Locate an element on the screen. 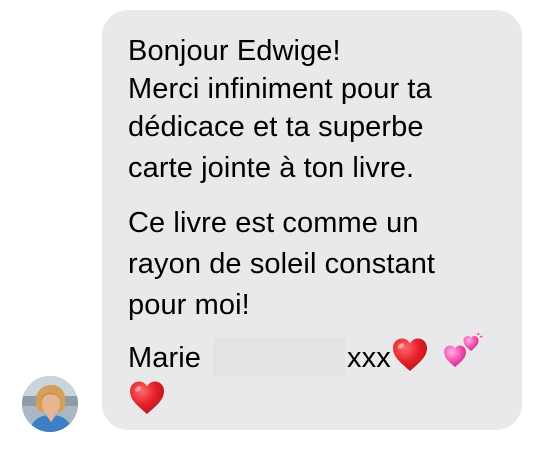 Image resolution: width=554 pixels, height=465 pixels. signature-line: Marie xxx is located at coordinates (305, 356).